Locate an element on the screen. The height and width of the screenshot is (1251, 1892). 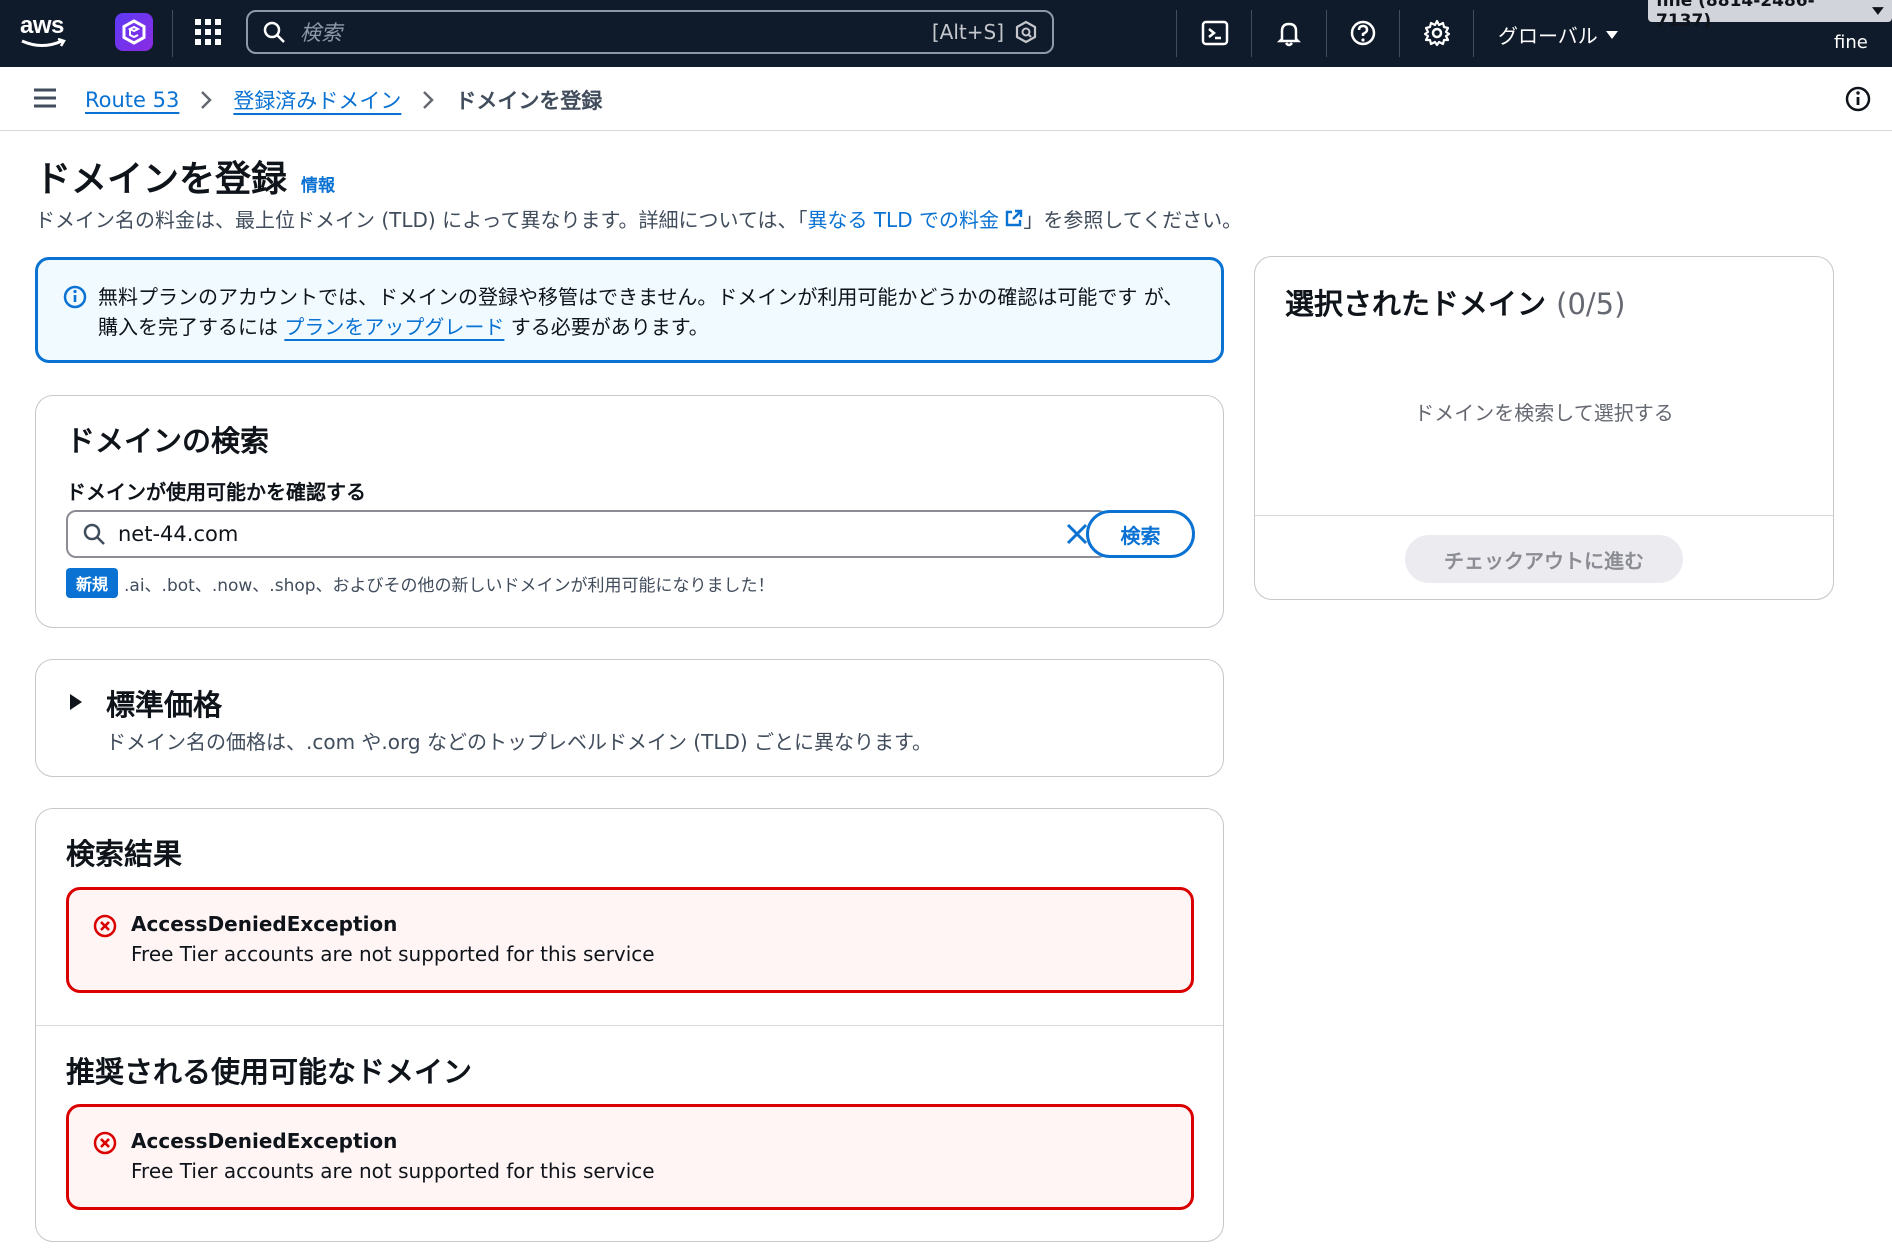
service-icon is located at coordinates (134, 32).